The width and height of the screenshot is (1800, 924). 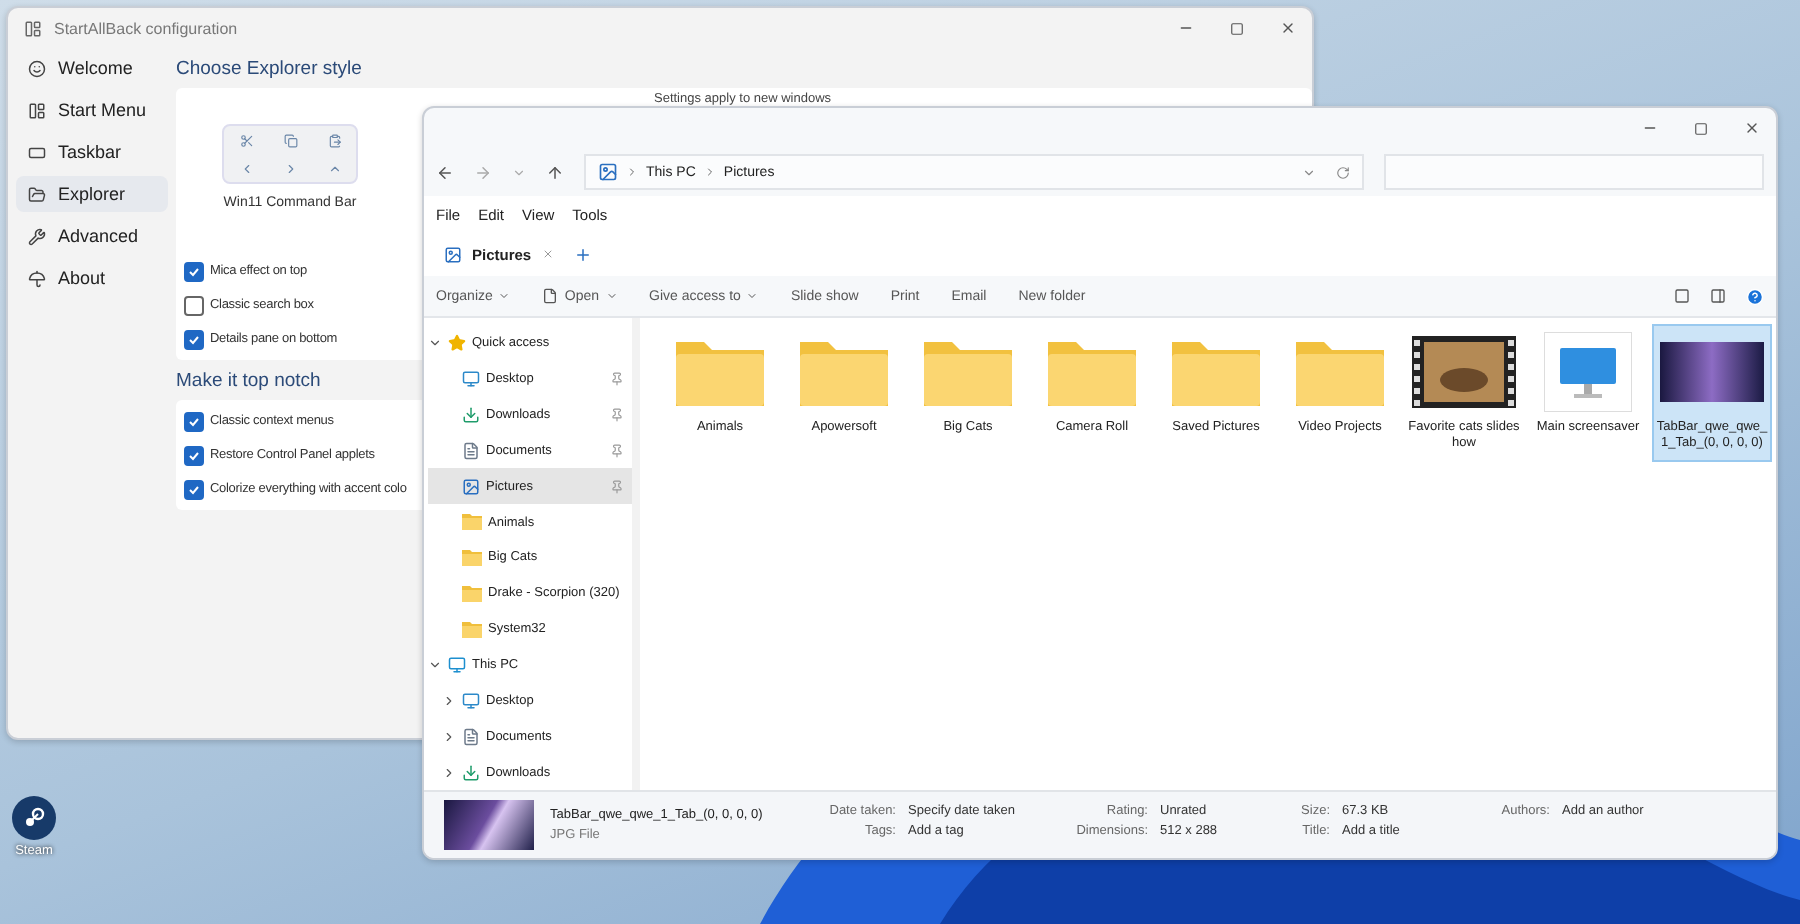 What do you see at coordinates (269, 69) in the screenshot?
I see `section-heading: Choose Explorer style` at bounding box center [269, 69].